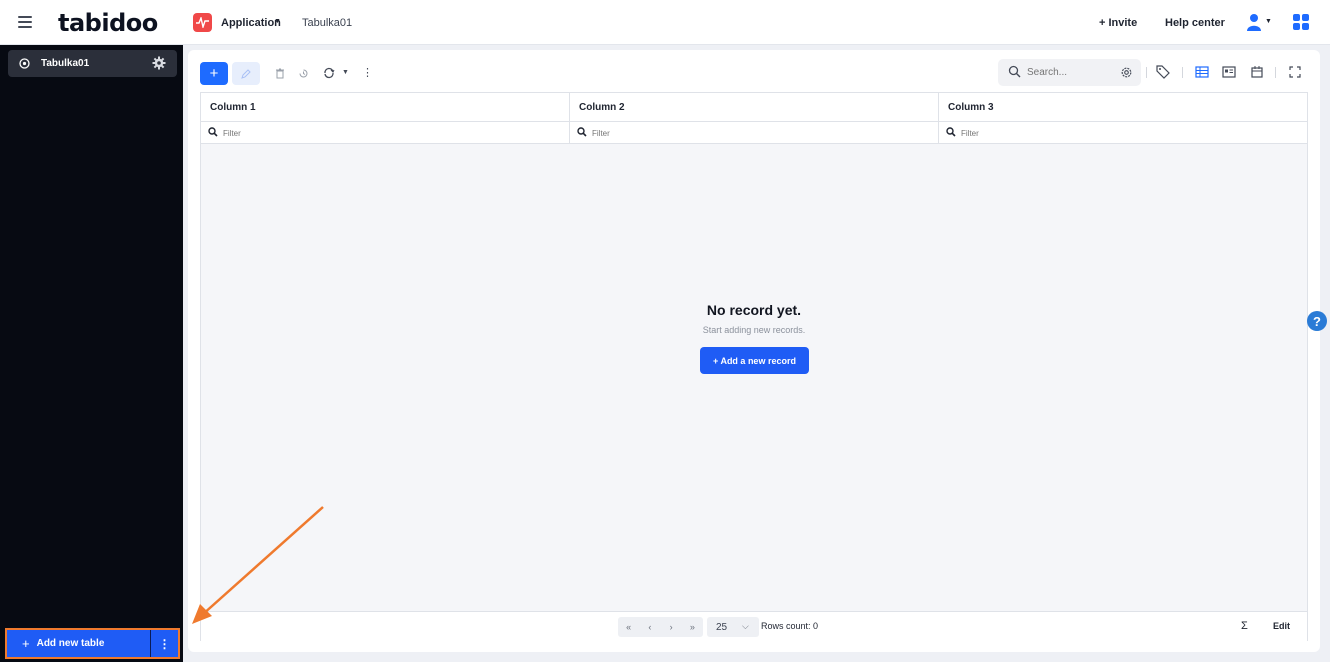  What do you see at coordinates (91, 353) in the screenshot?
I see `sidebar: Tabulka01 + Add new table ⋮` at bounding box center [91, 353].